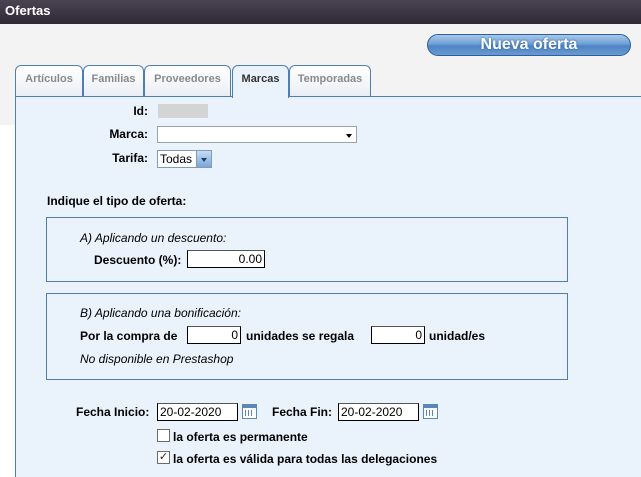  What do you see at coordinates (112, 412) in the screenshot?
I see `start-date-label: Fecha Inicio:` at bounding box center [112, 412].